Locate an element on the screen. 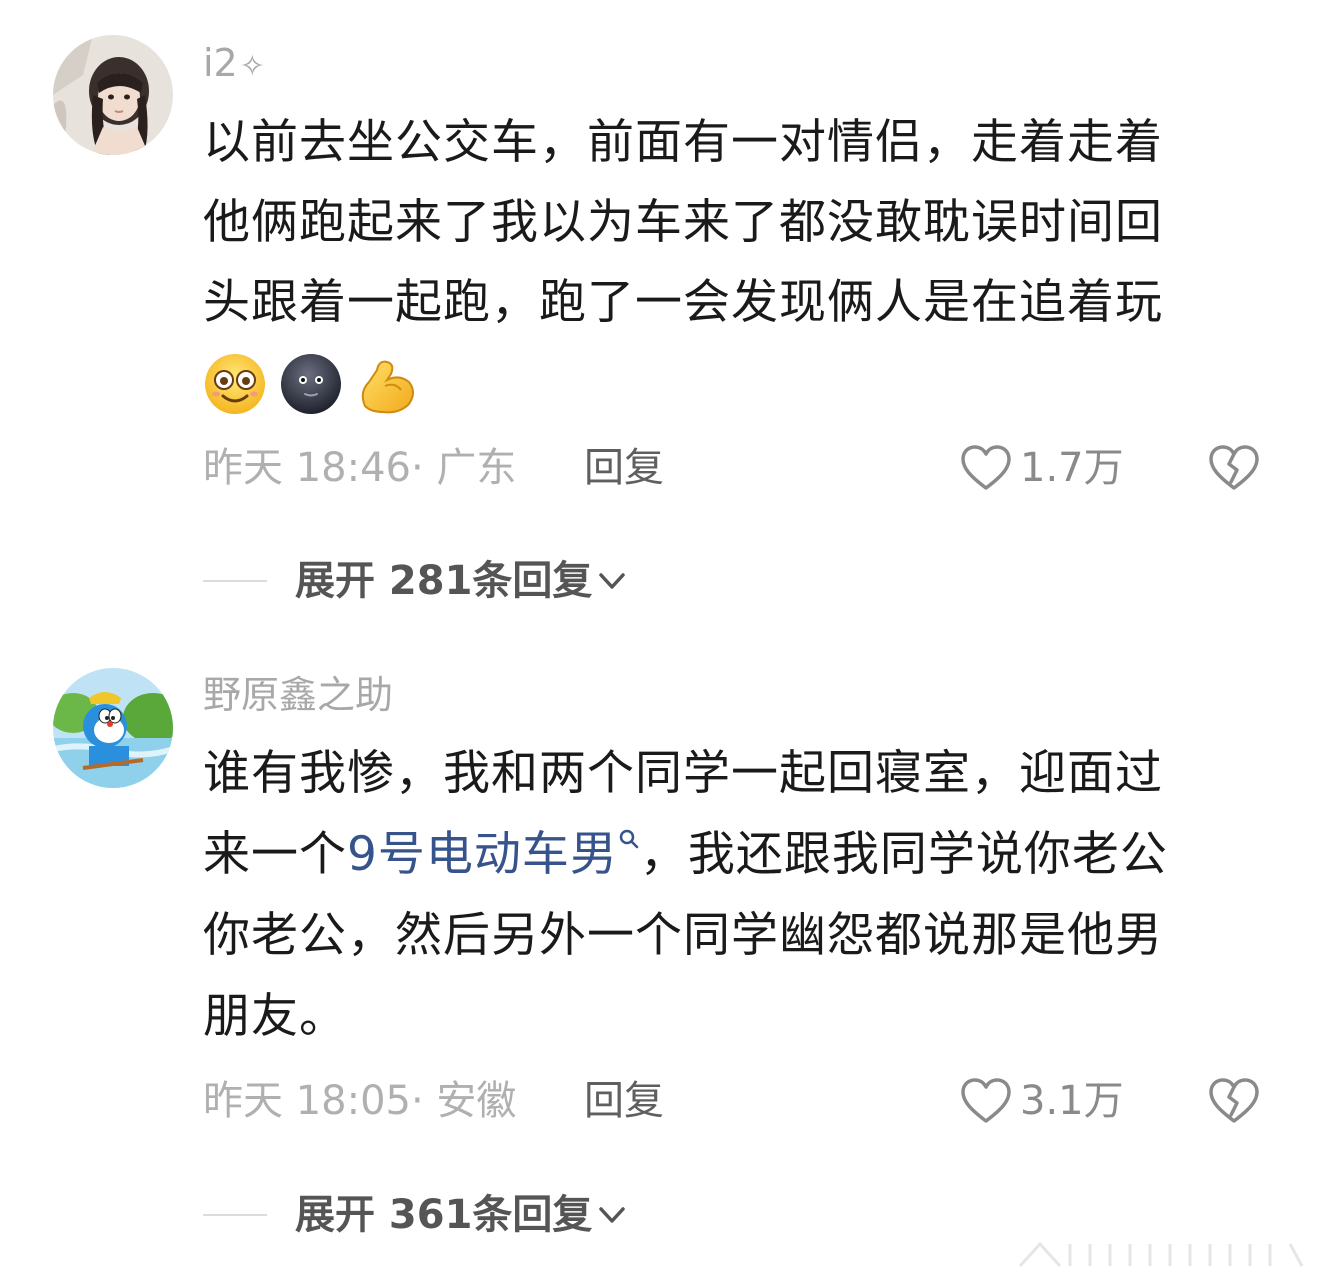  comment-text-line: 谁有我惨，我和两个同学一起回寝室，迎面过 is located at coordinates (683, 773).